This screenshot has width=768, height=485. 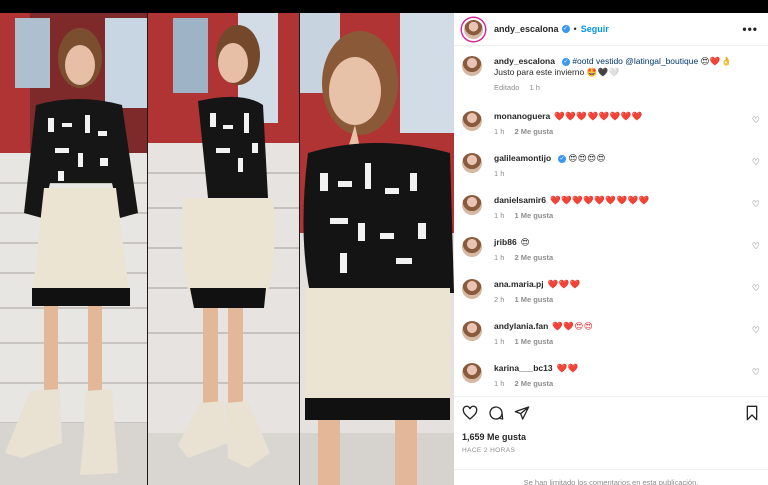 I want to click on follow-button: Seguir, so click(x=595, y=29).